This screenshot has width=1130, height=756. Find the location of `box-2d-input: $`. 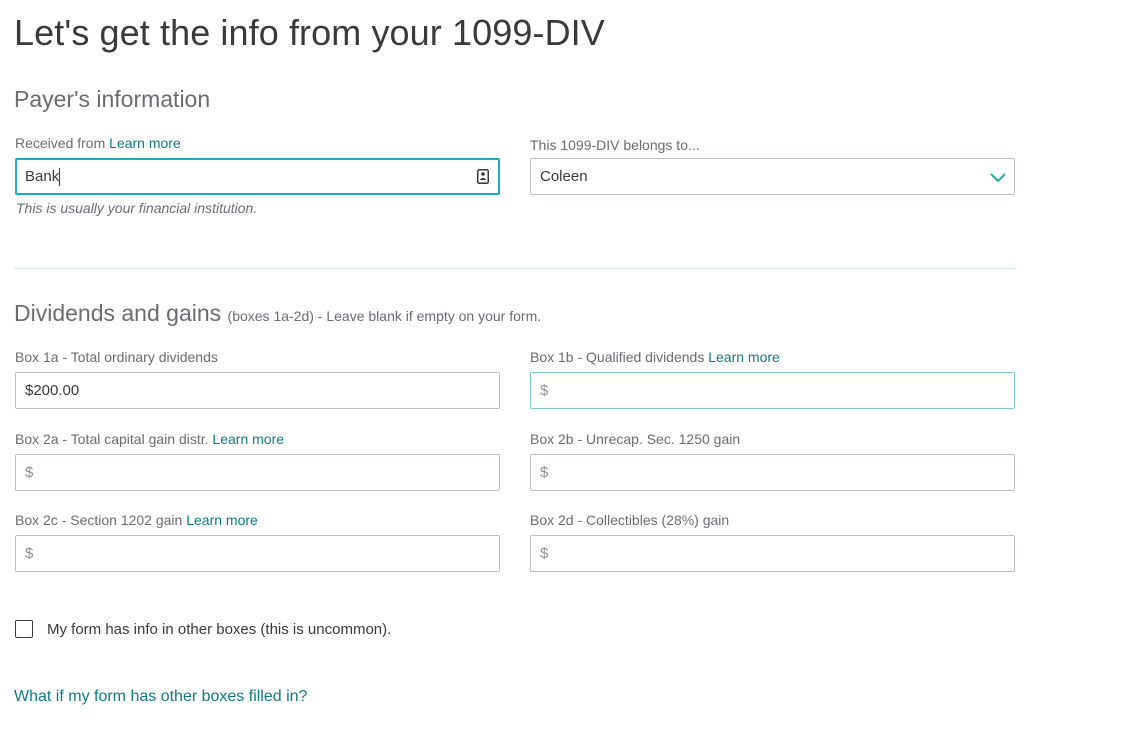

box-2d-input: $ is located at coordinates (772, 553).